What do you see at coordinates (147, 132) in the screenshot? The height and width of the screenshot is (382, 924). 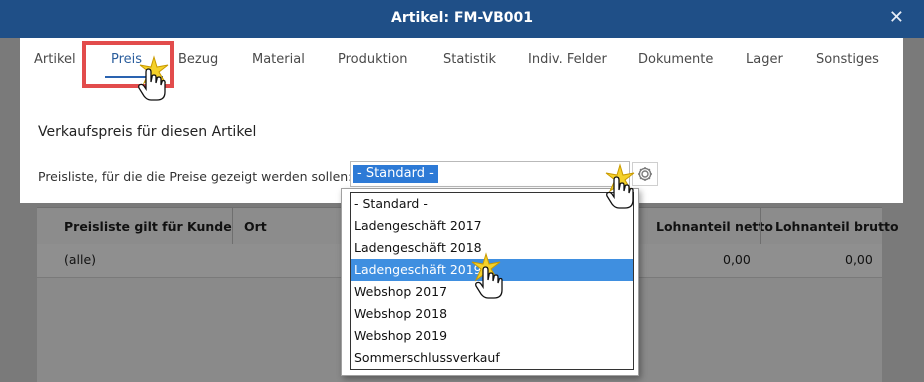 I see `section-title: Verkaufspreis für diesen Artikel` at bounding box center [147, 132].